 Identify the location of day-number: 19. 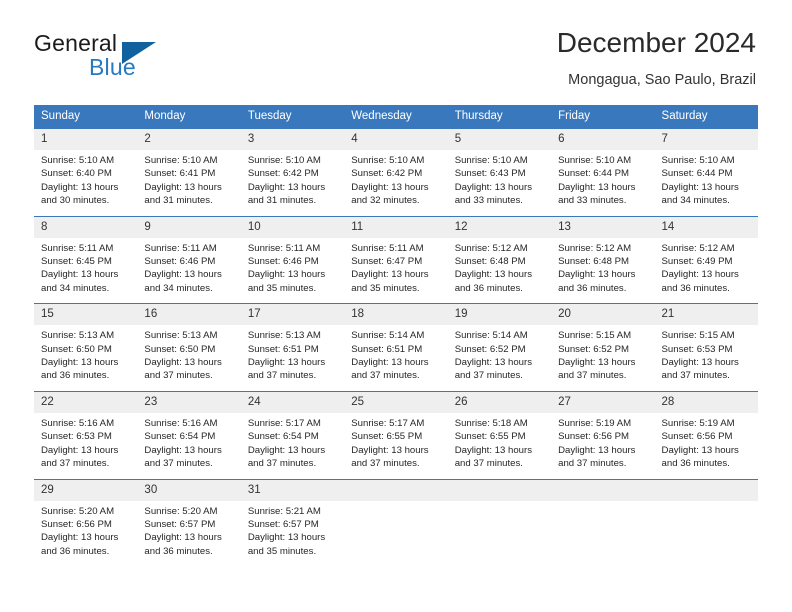
(499, 314).